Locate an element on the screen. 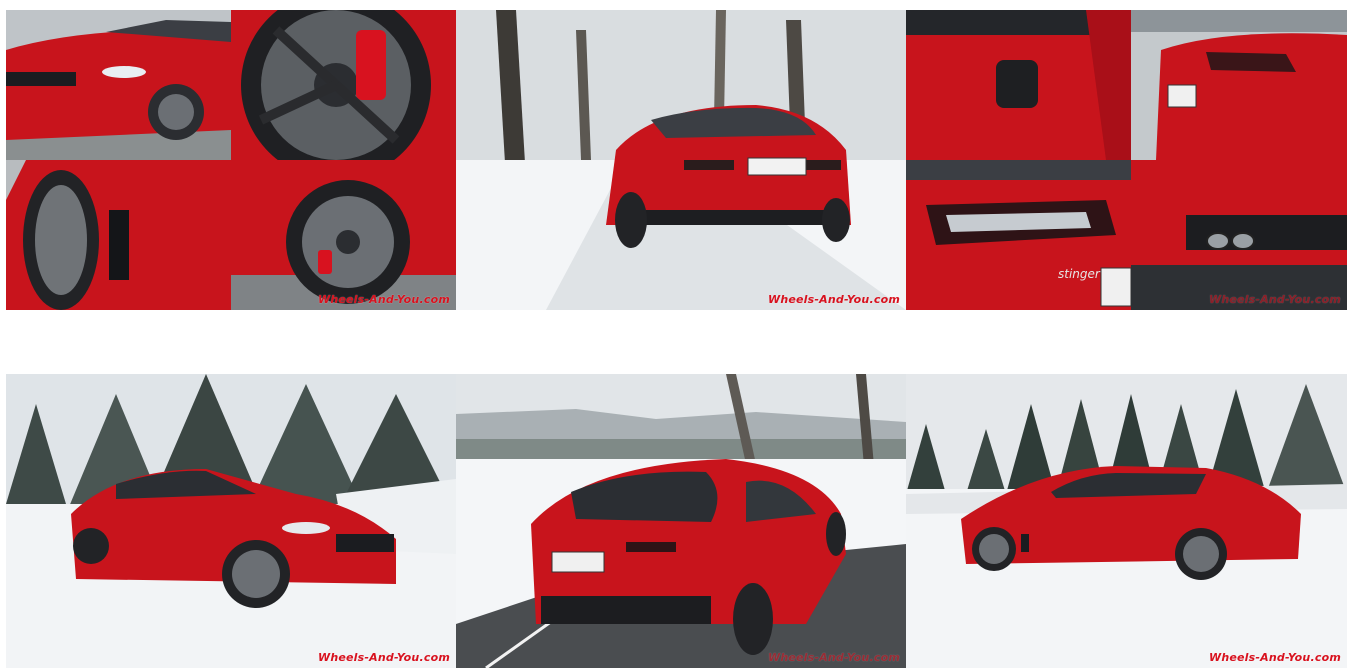  front-three-quarter-image is located at coordinates (231, 521).